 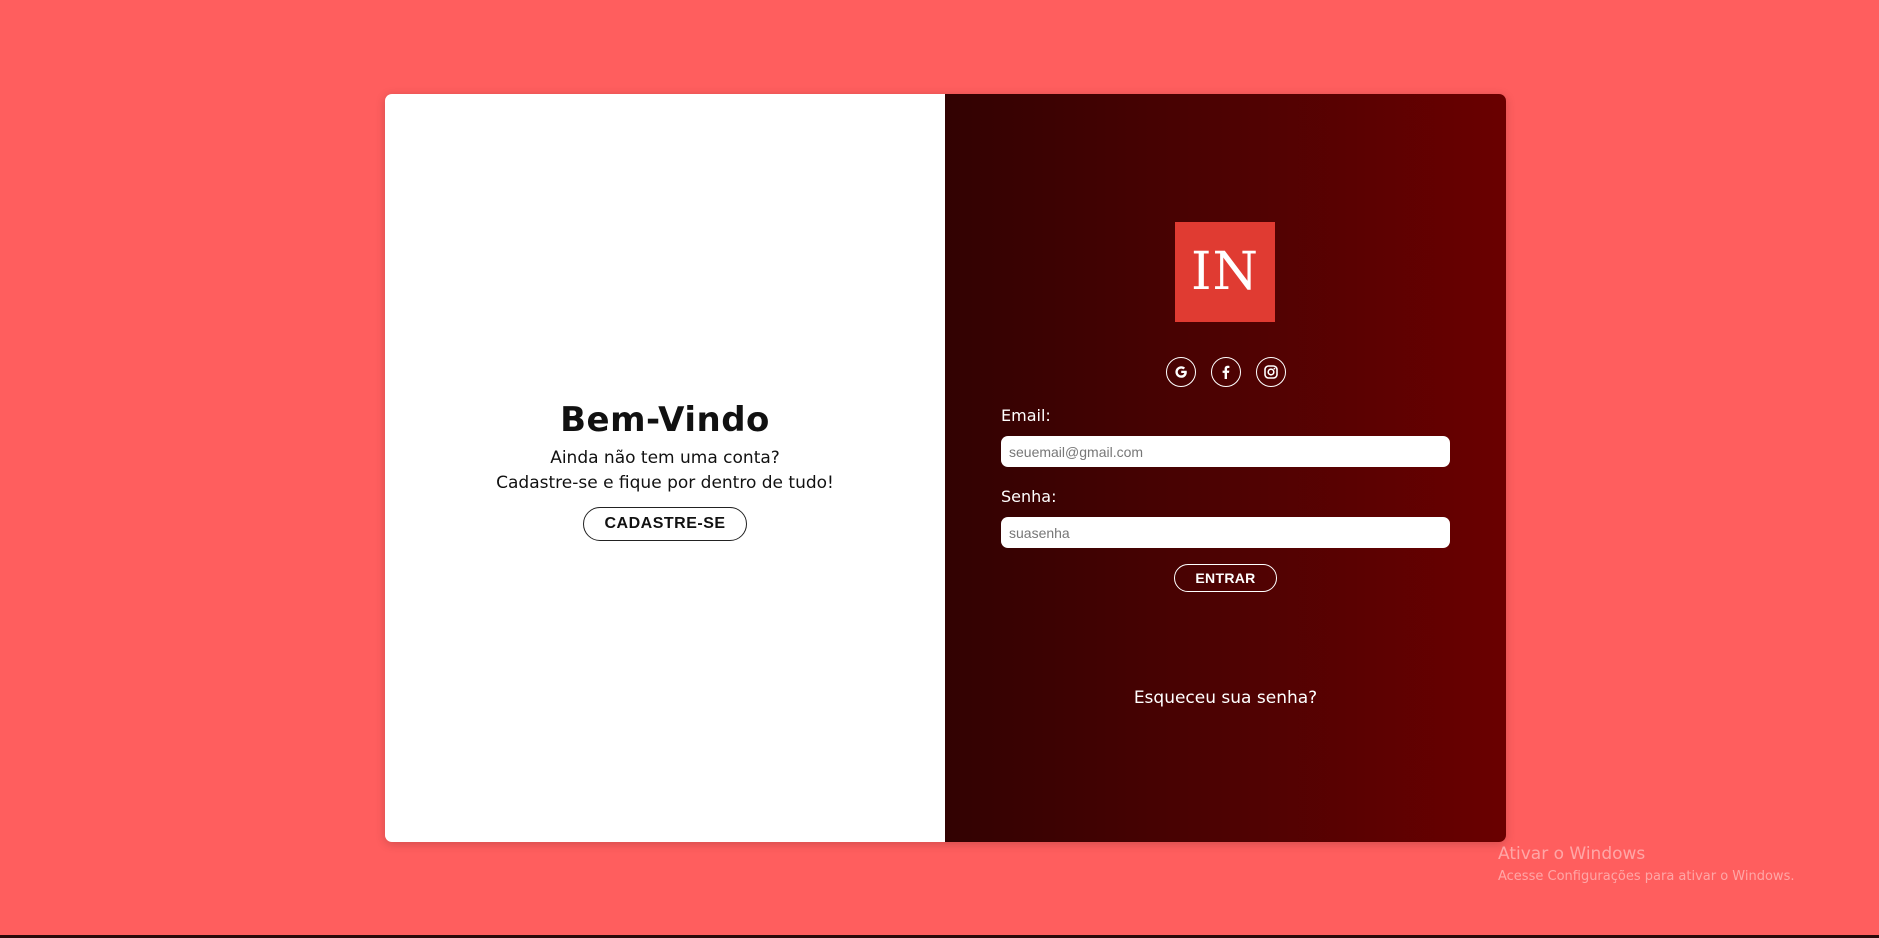 I want to click on instagram-icon, so click(x=1271, y=372).